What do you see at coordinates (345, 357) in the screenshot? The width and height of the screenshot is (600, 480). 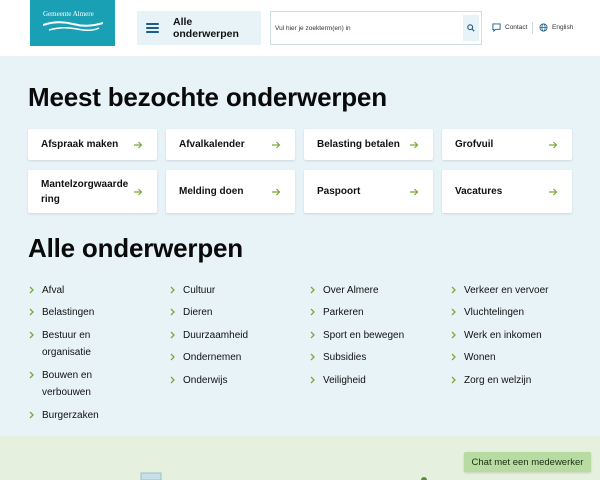 I see `topic-link-label: Subsidies` at bounding box center [345, 357].